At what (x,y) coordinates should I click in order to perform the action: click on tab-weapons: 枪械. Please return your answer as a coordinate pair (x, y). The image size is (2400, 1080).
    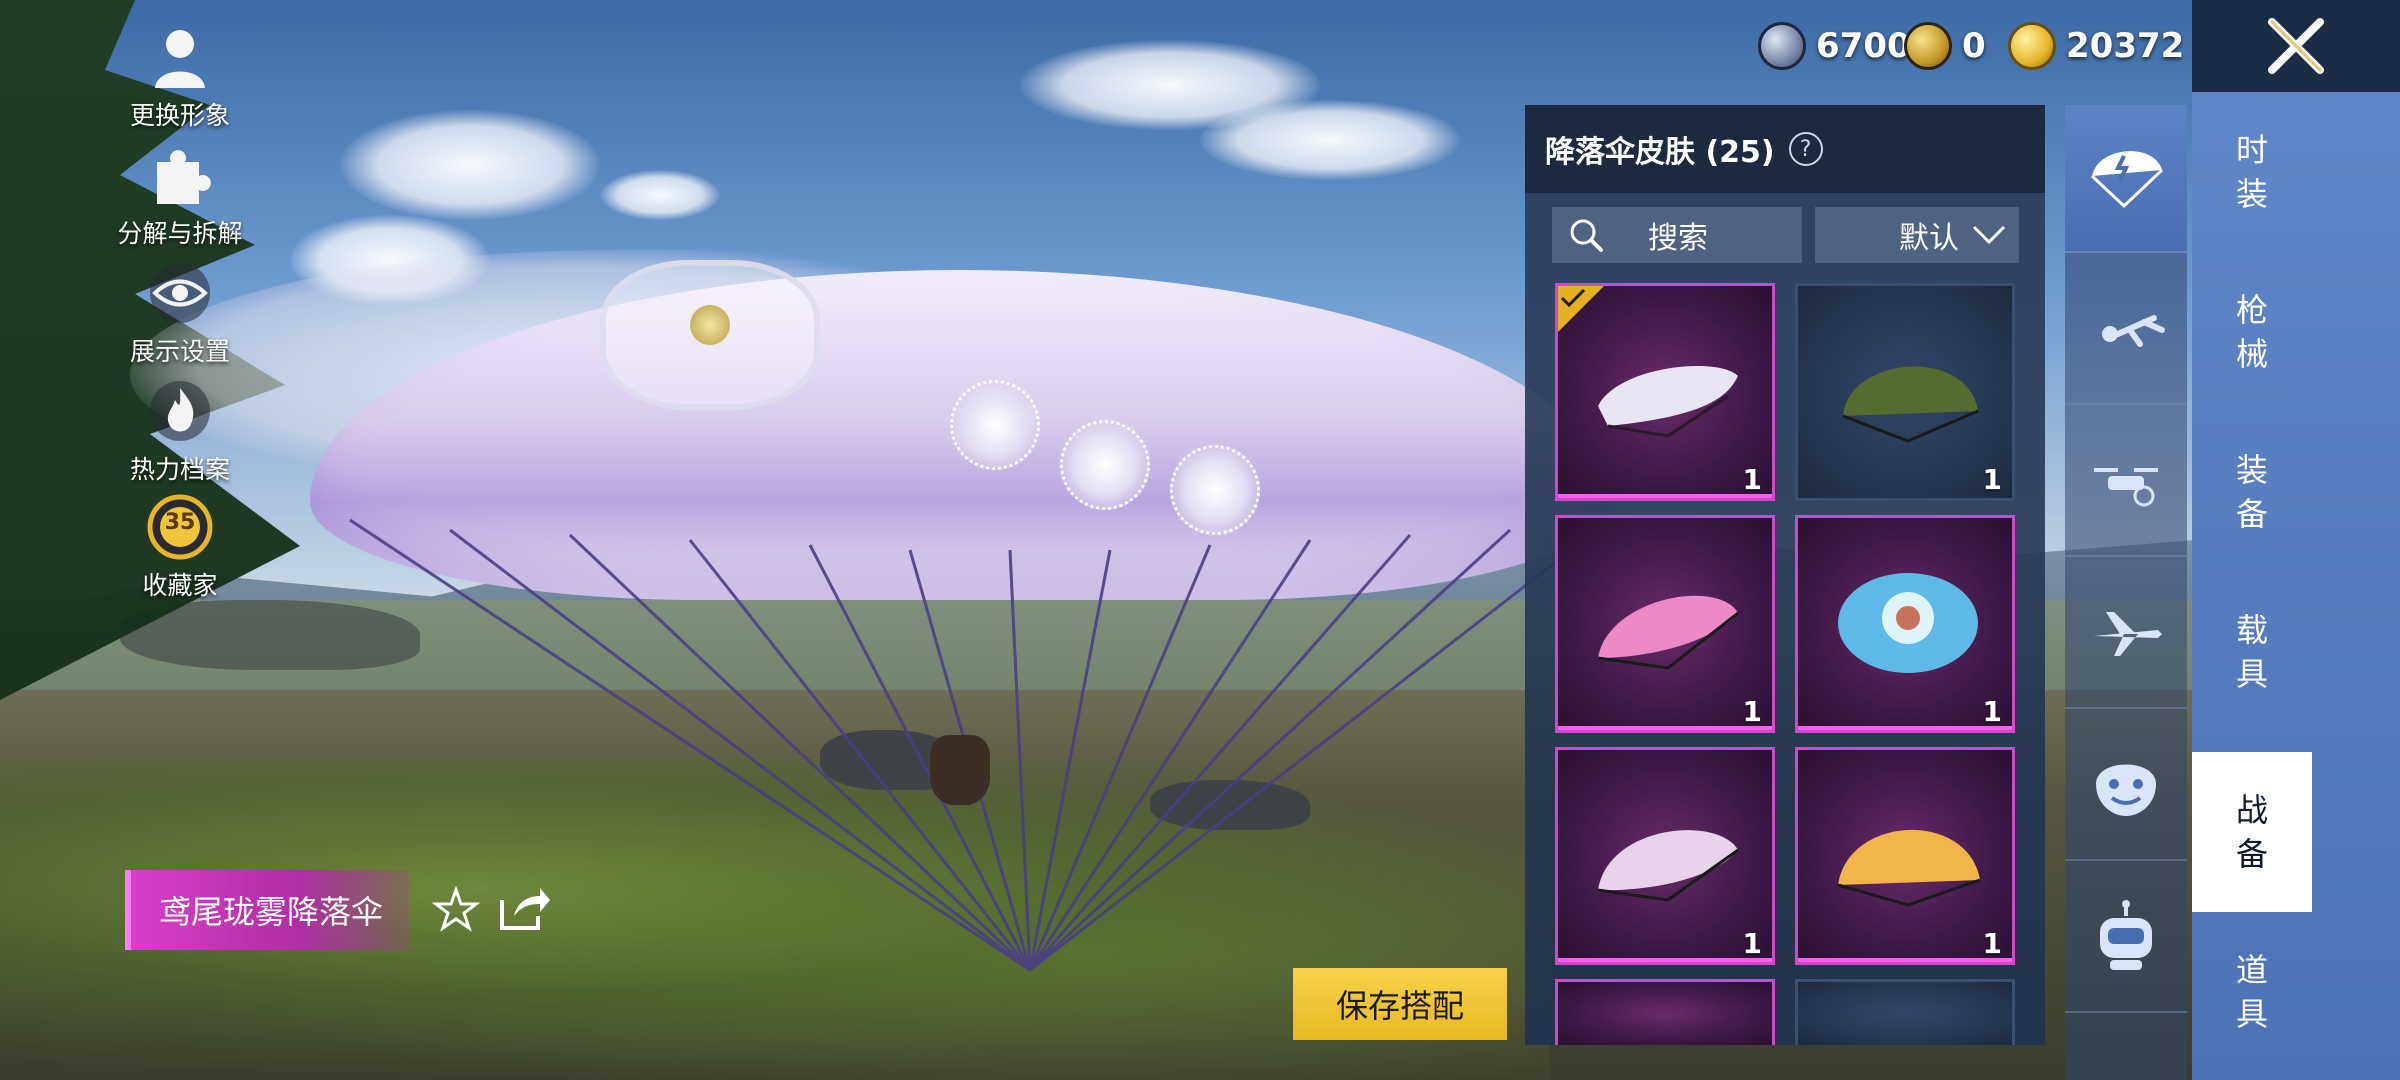
    Looking at the image, I should click on (2252, 332).